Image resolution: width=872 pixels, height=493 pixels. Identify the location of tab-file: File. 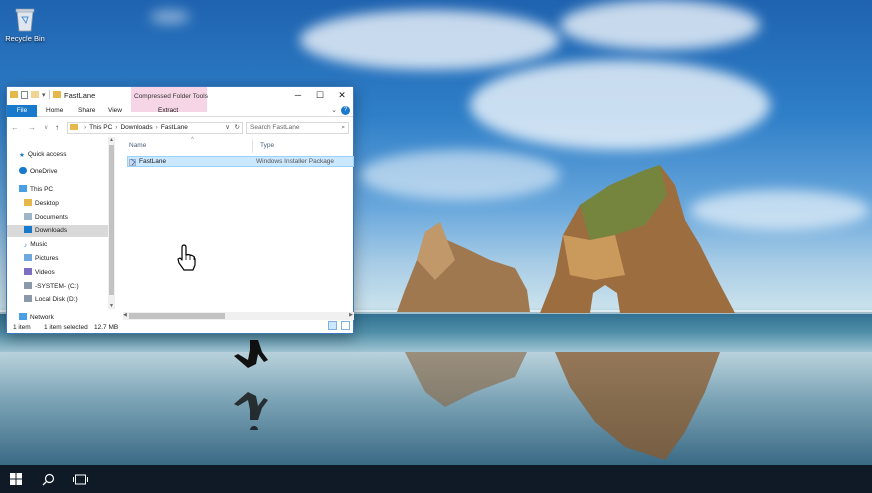
(22, 111).